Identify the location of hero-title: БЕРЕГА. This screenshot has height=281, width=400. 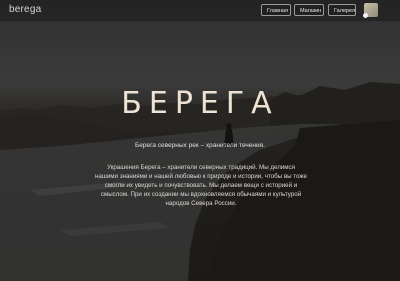
(200, 103).